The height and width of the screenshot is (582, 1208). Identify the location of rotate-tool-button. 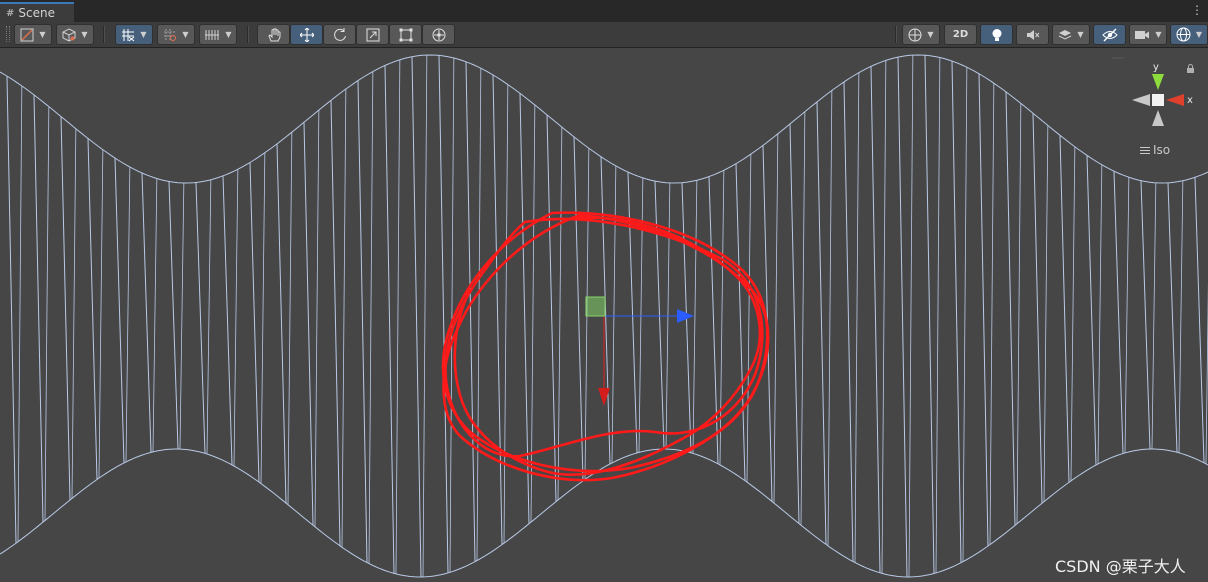
(339, 34).